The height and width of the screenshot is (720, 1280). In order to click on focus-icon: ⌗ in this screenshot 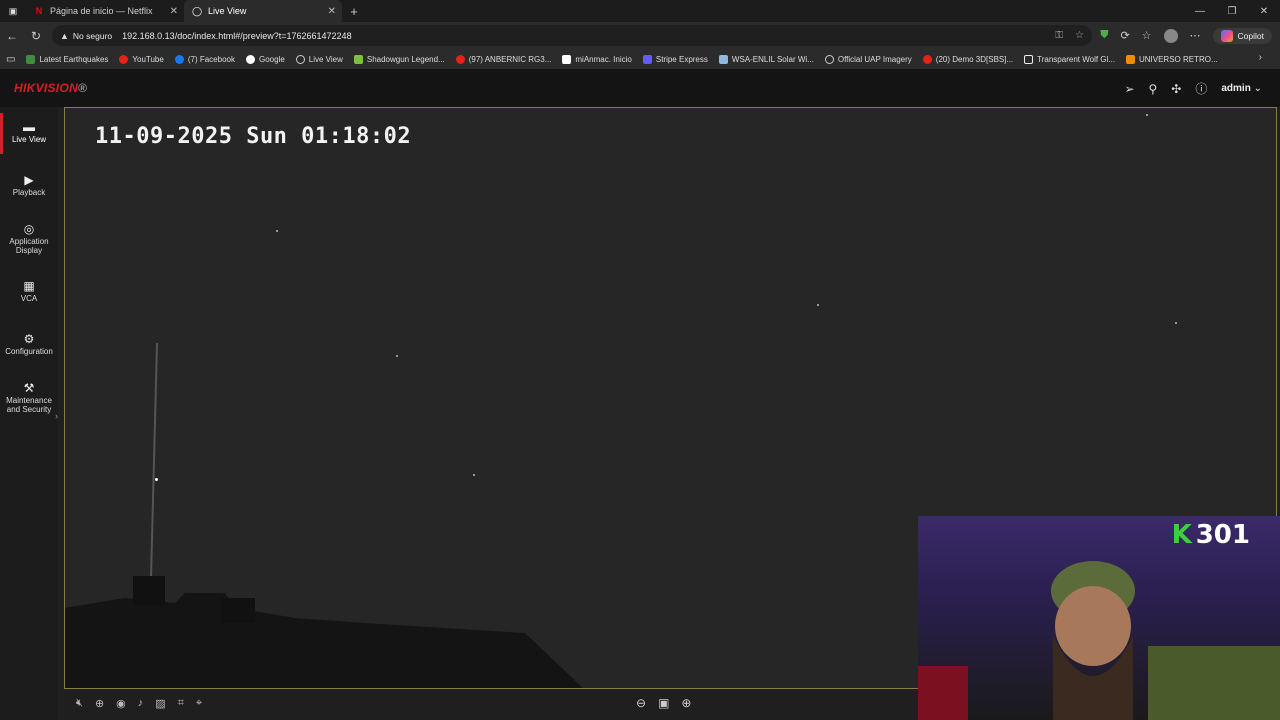, I will do `click(181, 703)`.